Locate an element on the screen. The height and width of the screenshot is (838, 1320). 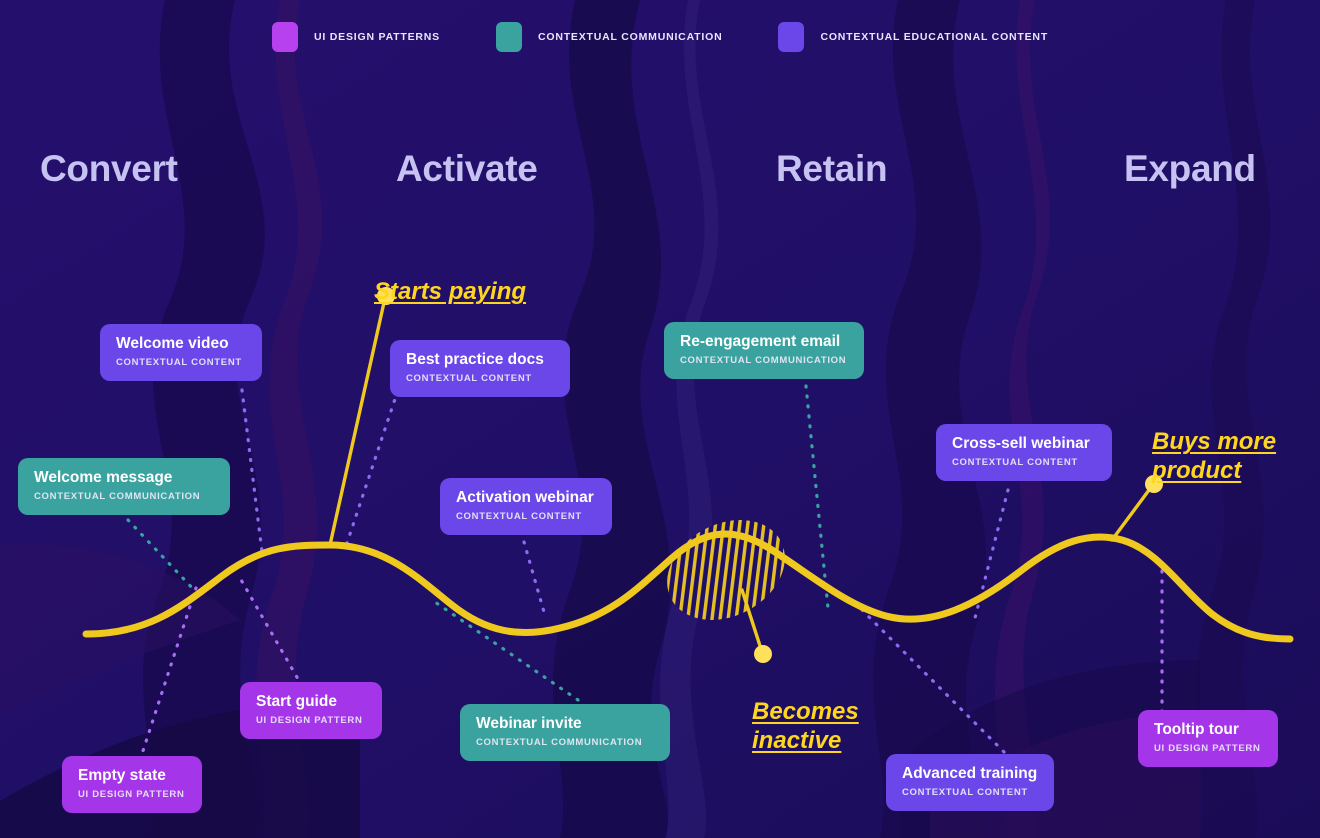
card-title: Start guide is located at coordinates (296, 701).